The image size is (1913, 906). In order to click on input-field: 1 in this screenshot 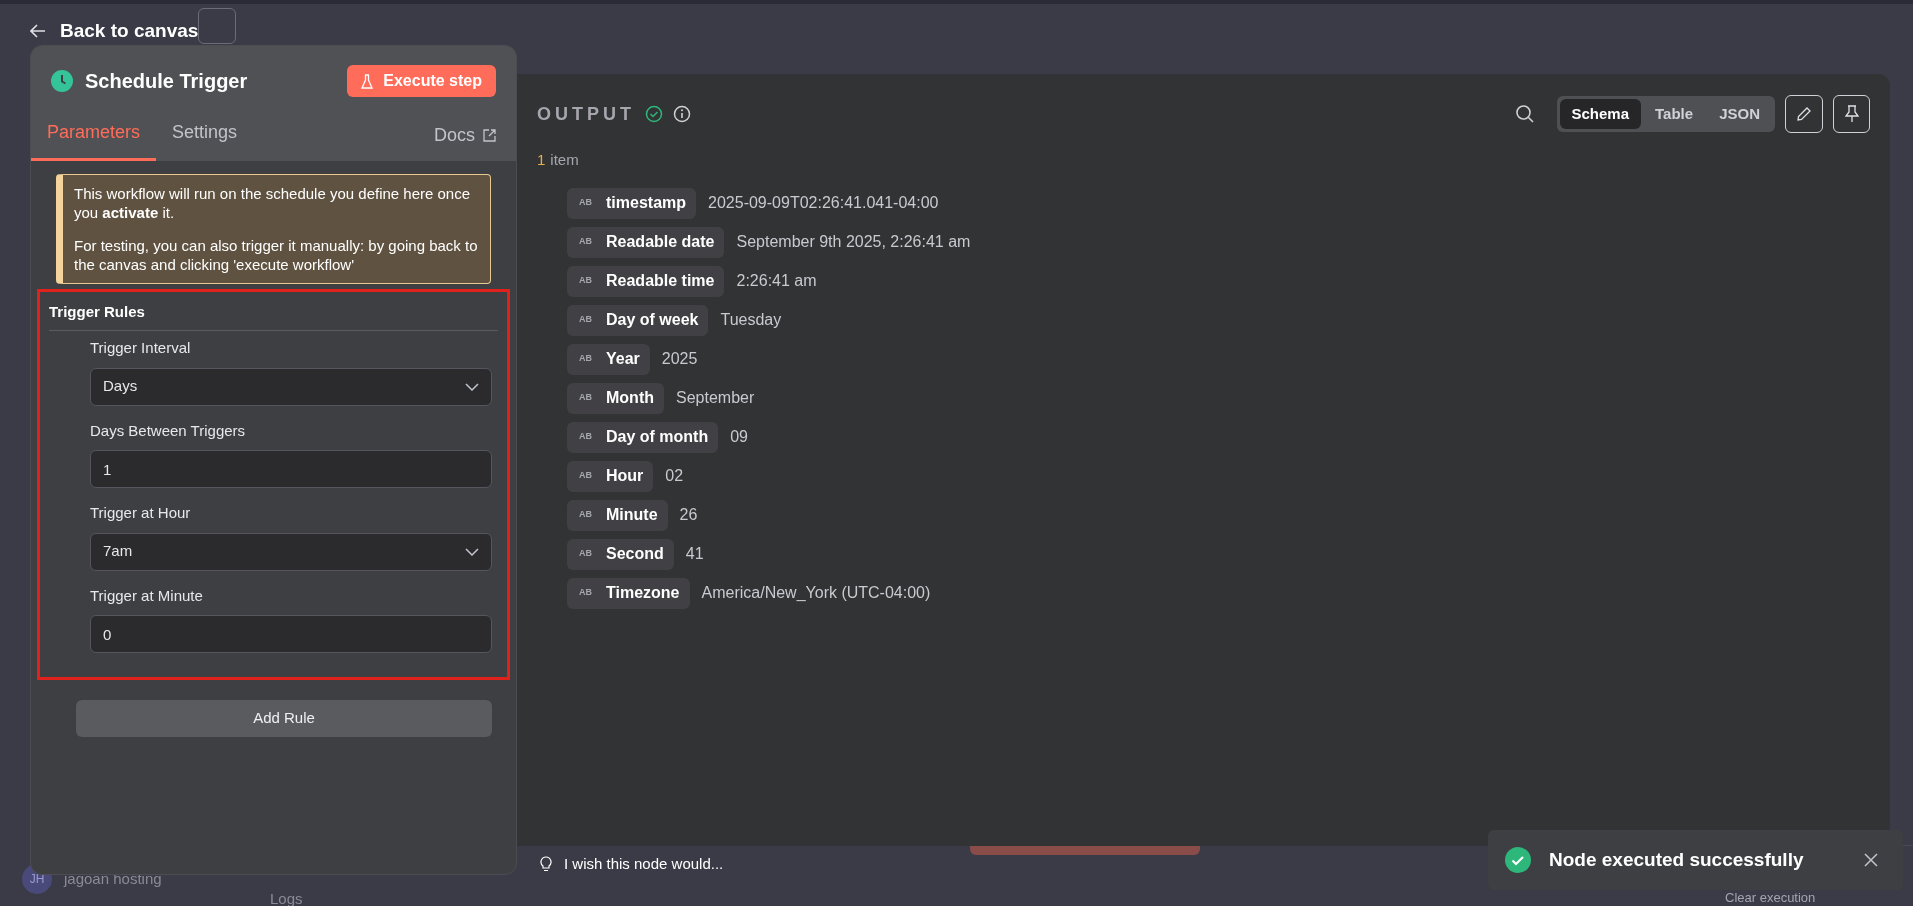, I will do `click(291, 469)`.